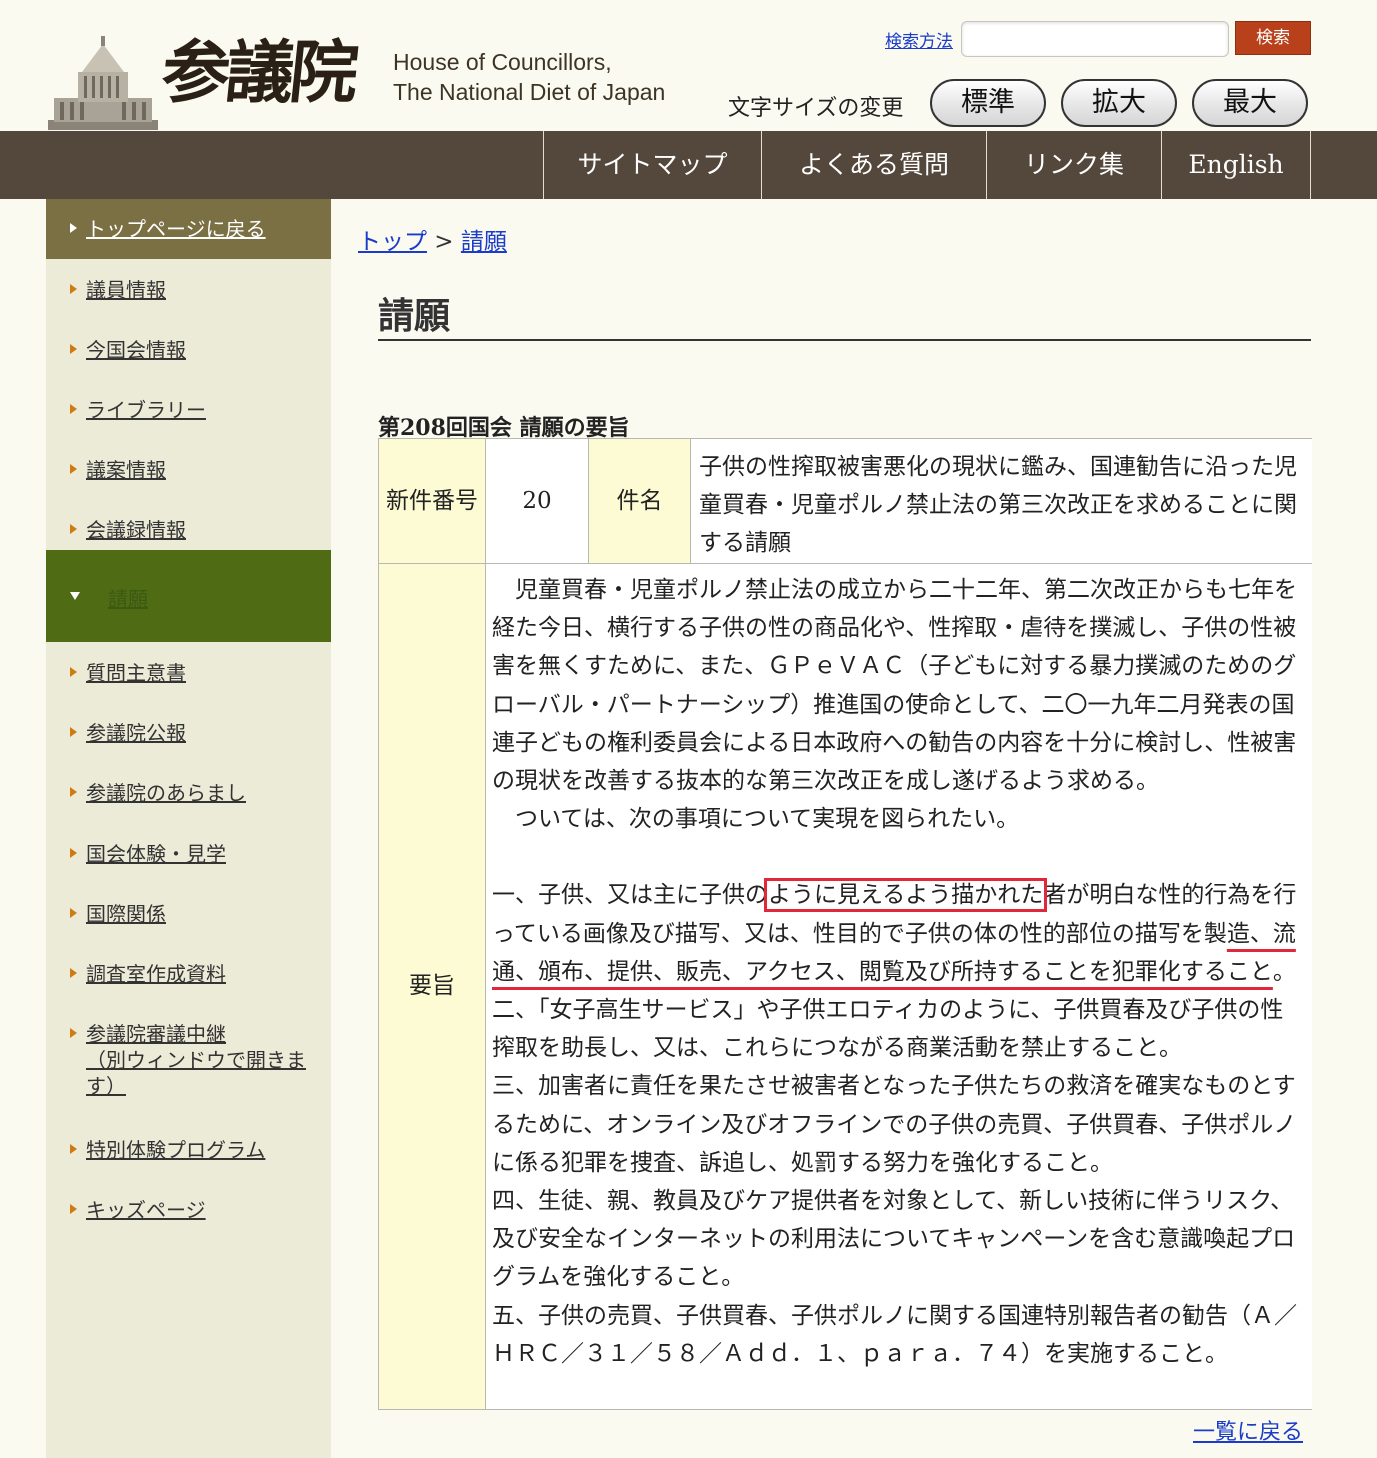  Describe the element at coordinates (136, 673) in the screenshot. I see `sidebar-item-label: 質問主意書` at that location.